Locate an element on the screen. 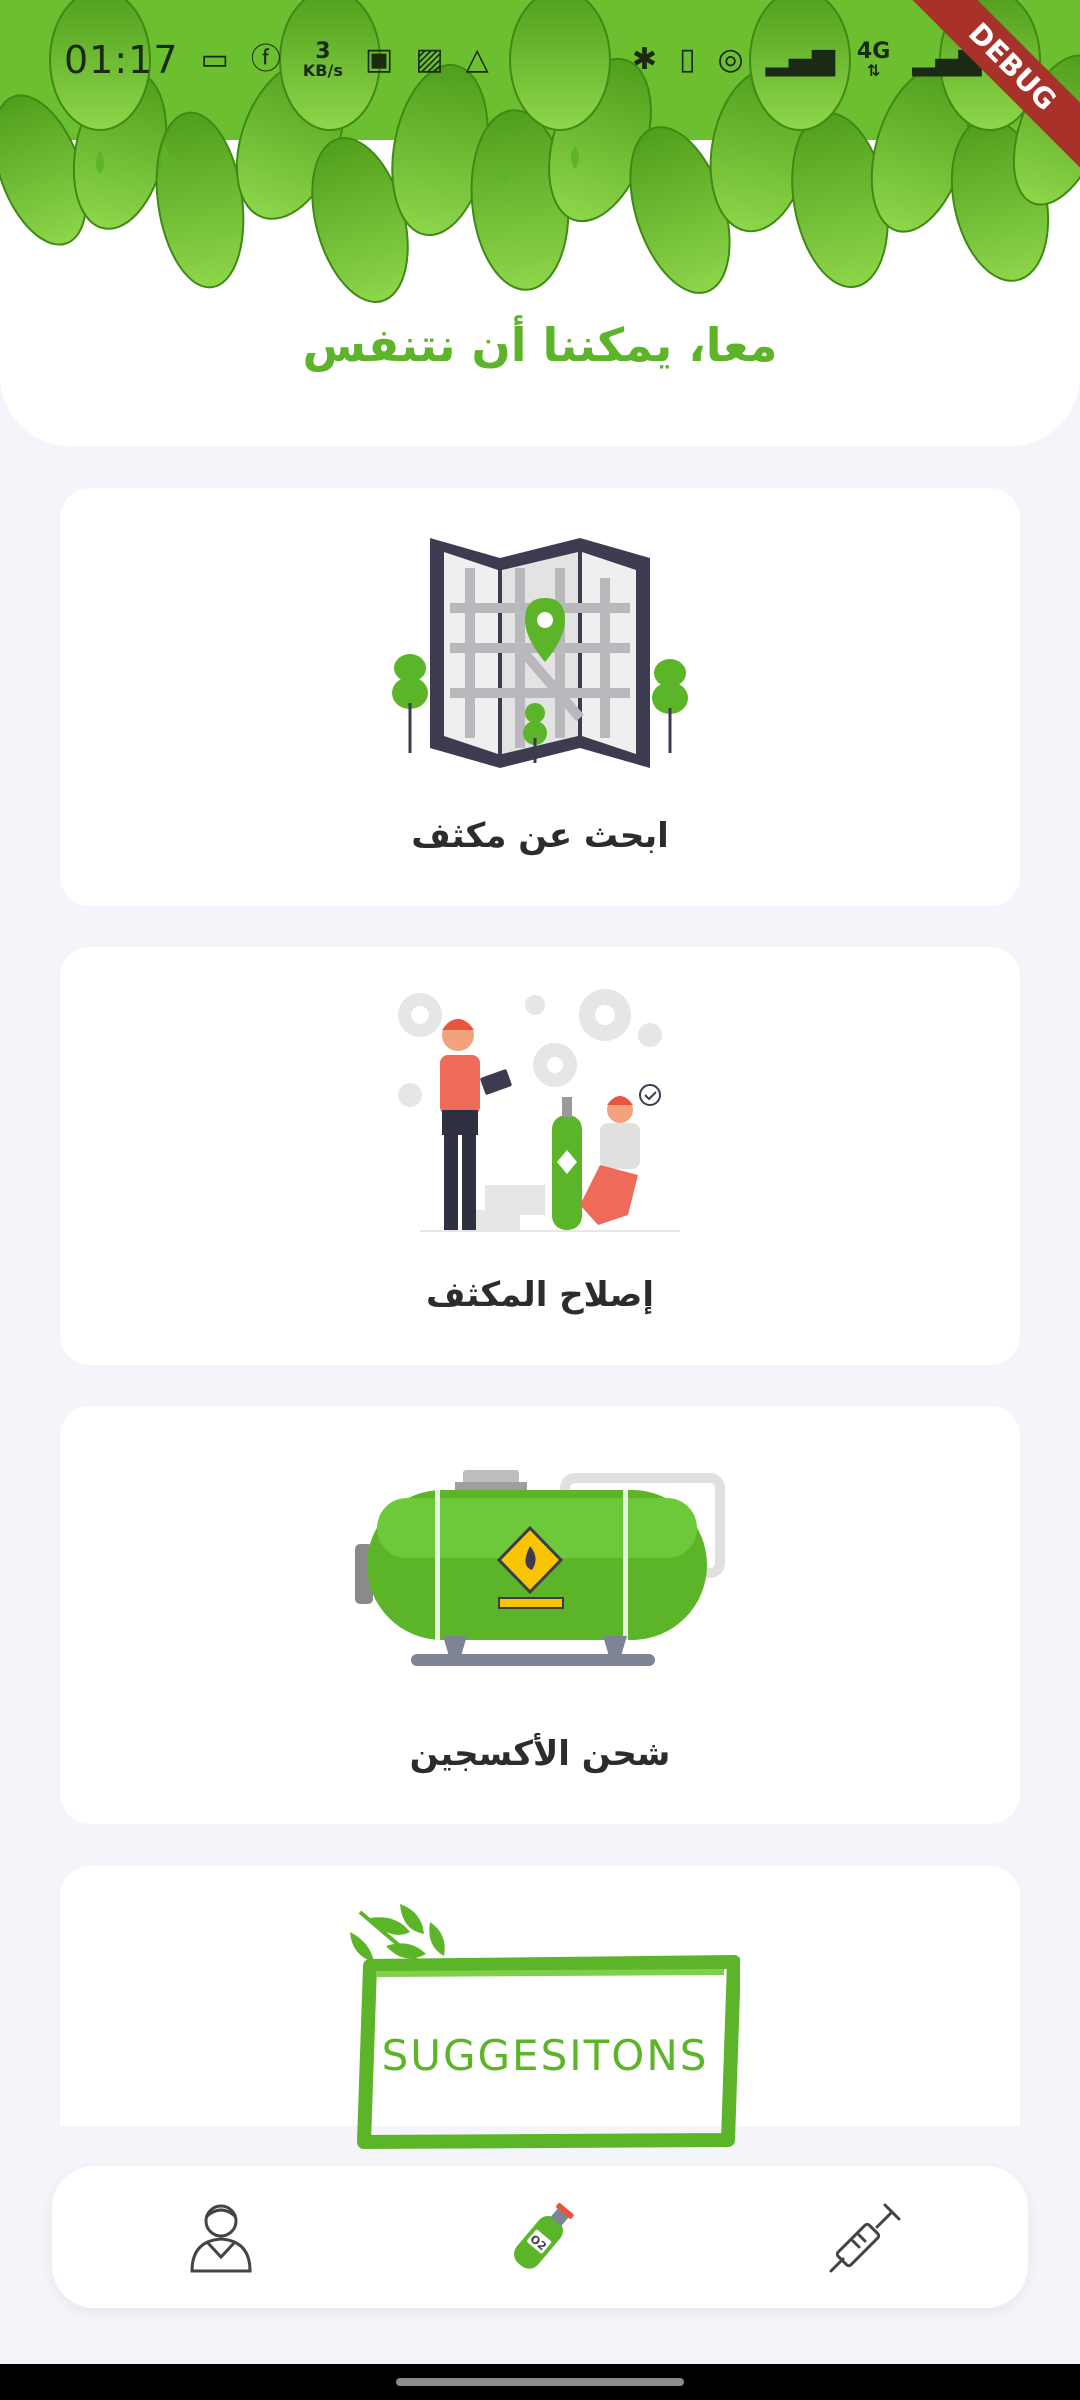 Image resolution: width=1080 pixels, height=2400 pixels. suggestions-text: SUGGESITONS is located at coordinates (545, 2055).